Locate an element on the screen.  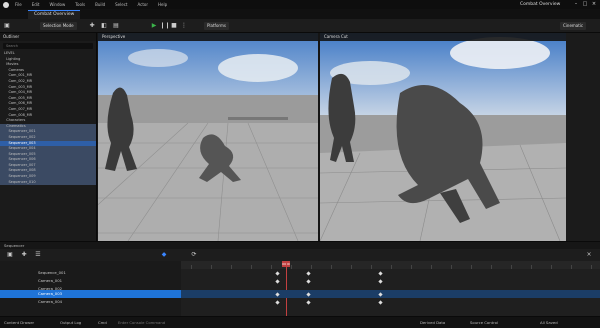
platforms-button: Platforms is located at coordinates (216, 26).